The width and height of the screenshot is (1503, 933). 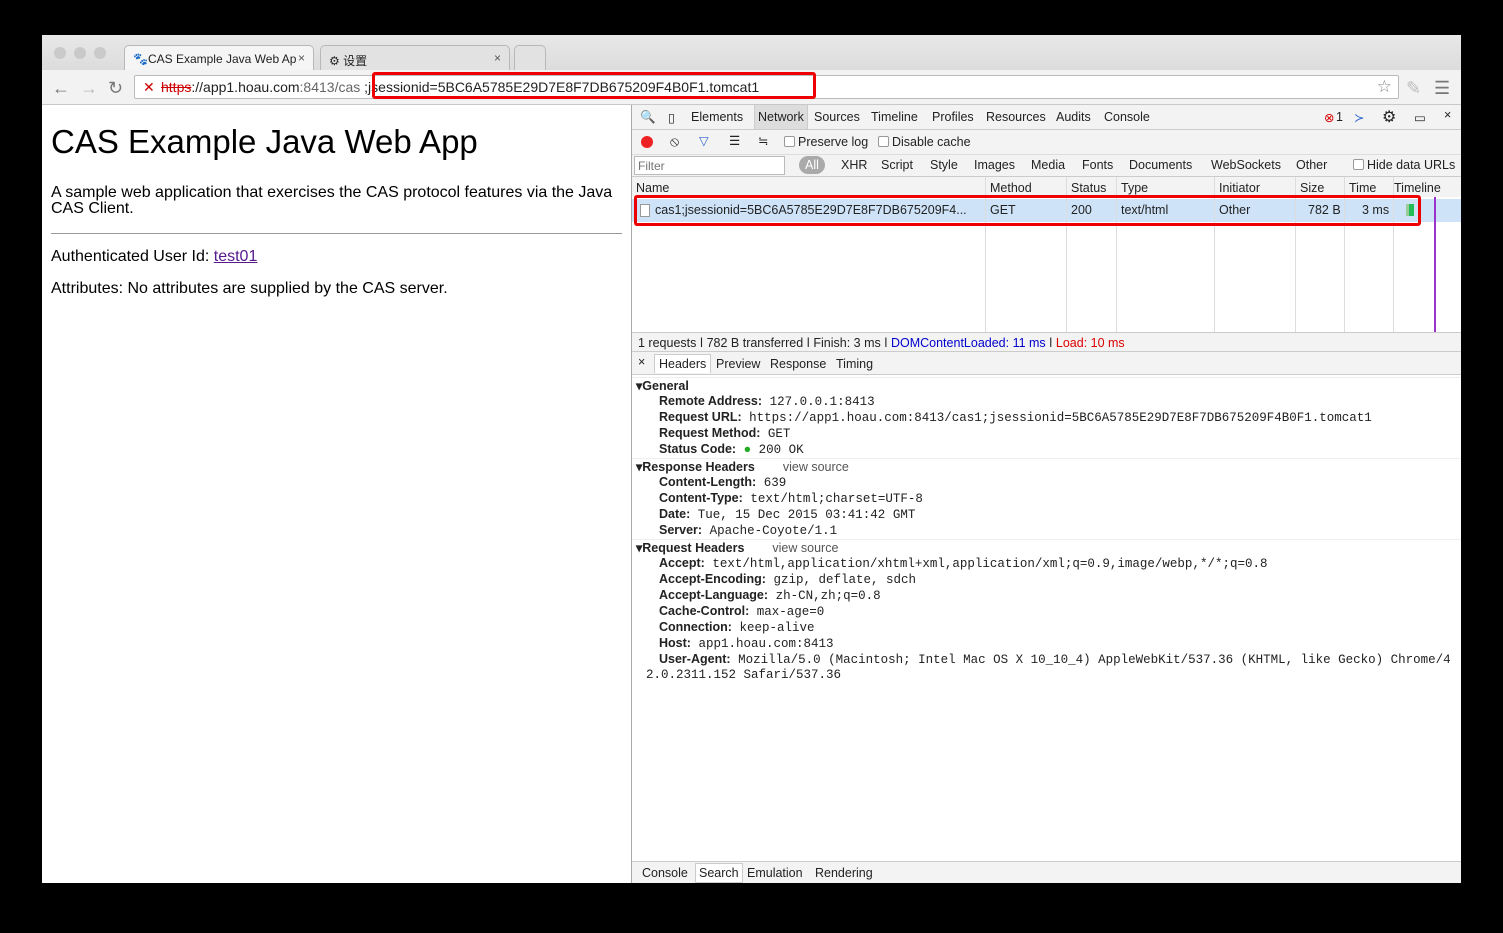 I want to click on header-item: Date: Tue, 15 Dec 2015 03:41:42 GMT, so click(x=787, y=514).